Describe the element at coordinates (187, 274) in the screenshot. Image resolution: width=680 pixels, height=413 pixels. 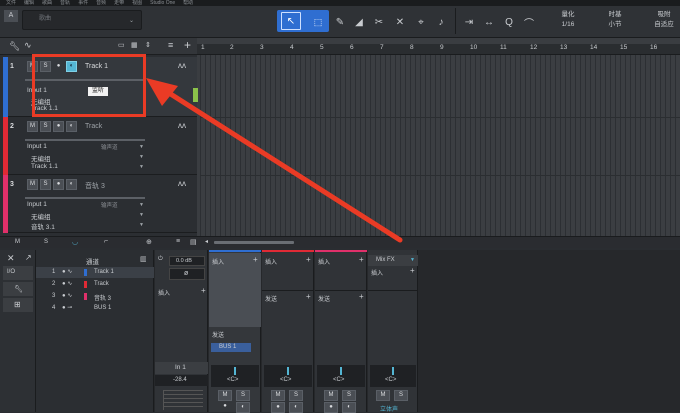
I see `phase-button: ø` at that location.